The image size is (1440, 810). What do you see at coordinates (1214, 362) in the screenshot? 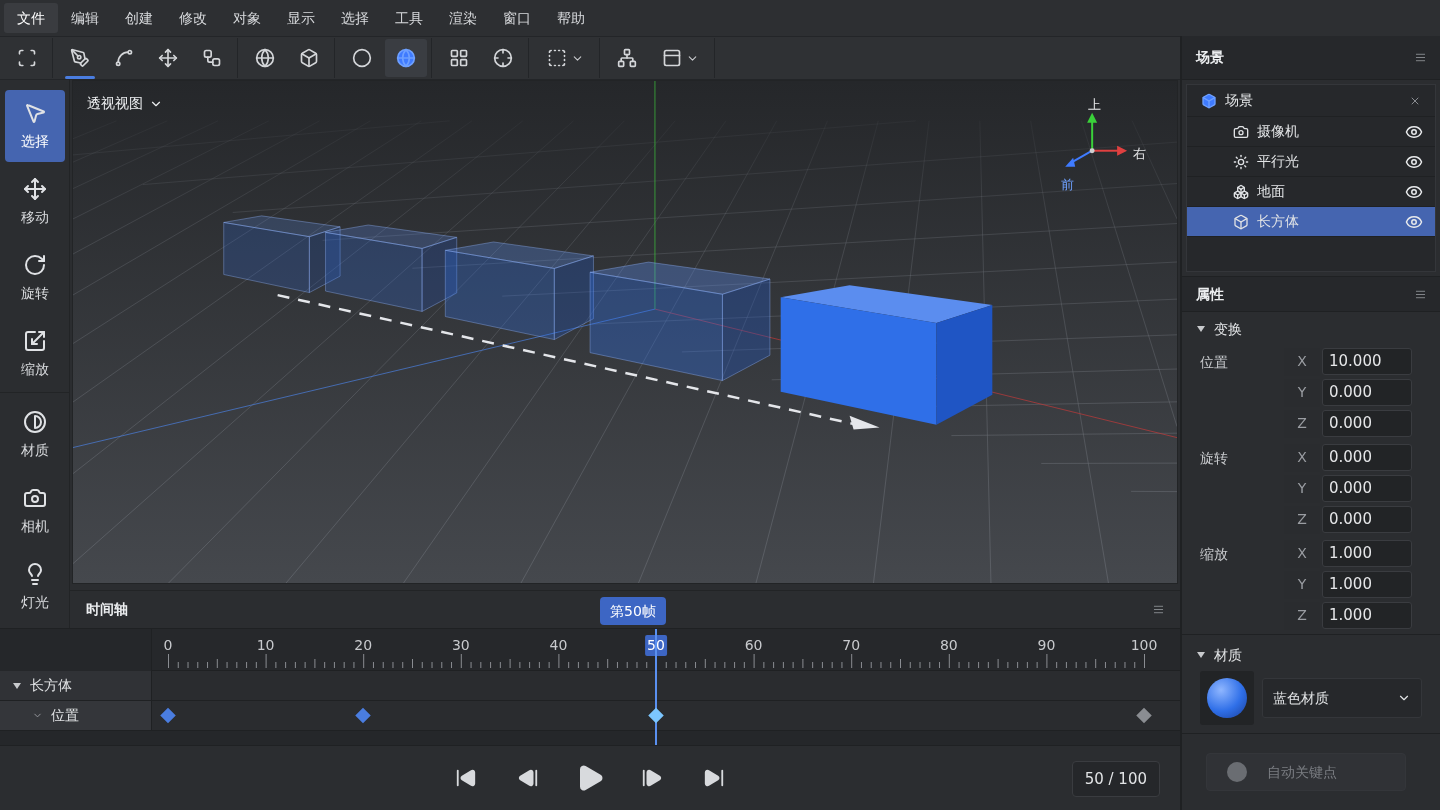
I see `property-label: 位置` at bounding box center [1214, 362].